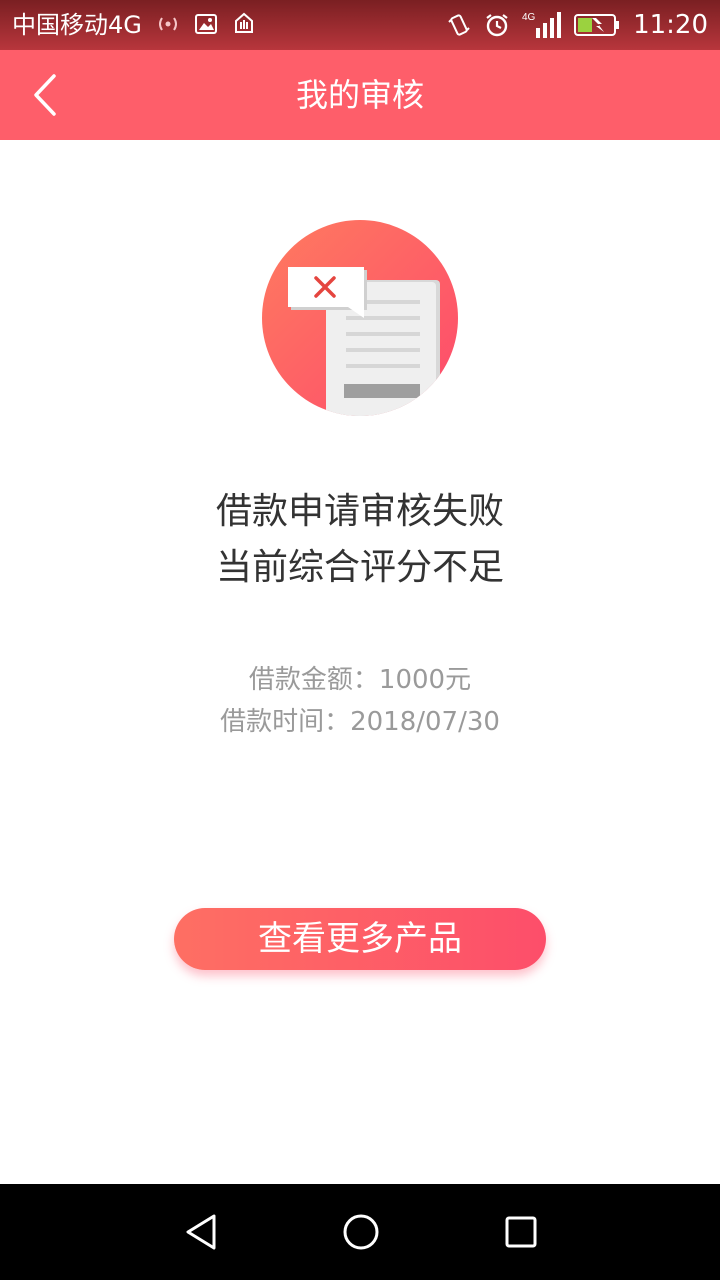 The height and width of the screenshot is (1280, 720). I want to click on view-more-products-button: 查看更多产品, so click(360, 939).